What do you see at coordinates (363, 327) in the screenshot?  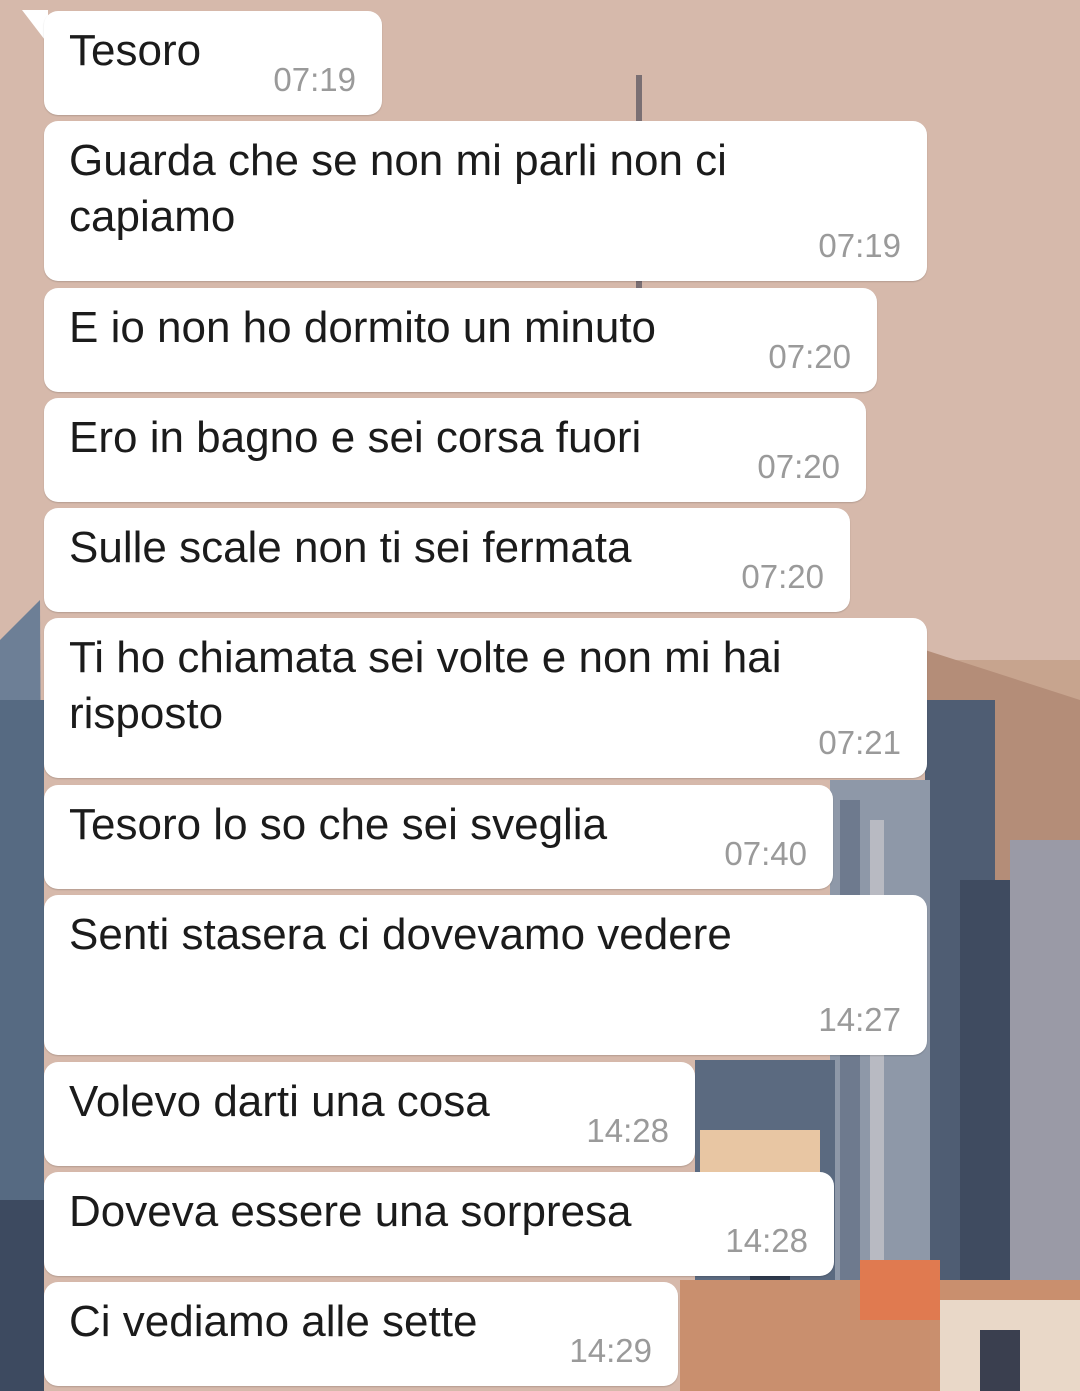 I see `message-text: E io non ho dormito un minuto` at bounding box center [363, 327].